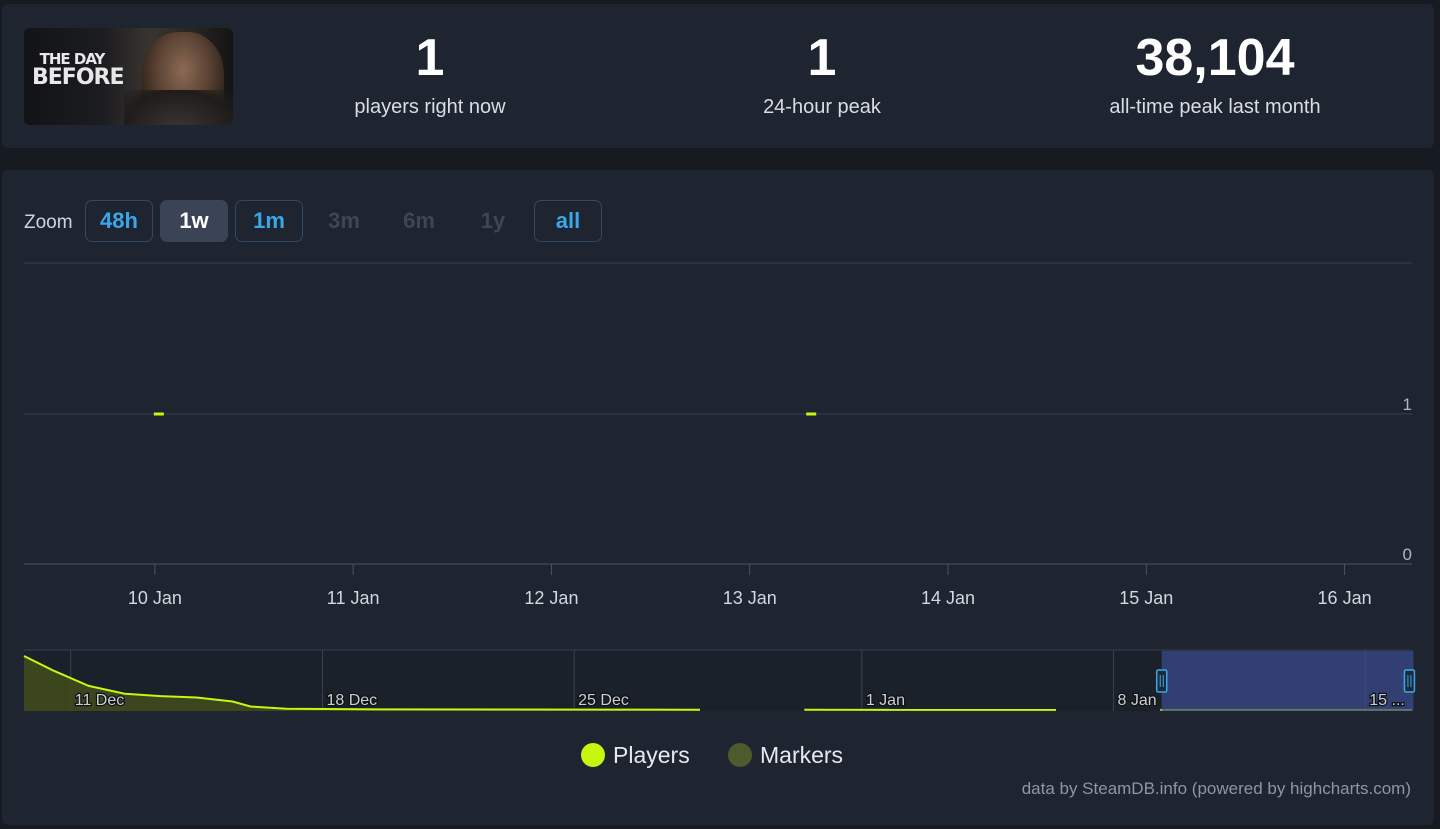 The image size is (1440, 829). I want to click on y-tick-label: 1, so click(1407, 404).